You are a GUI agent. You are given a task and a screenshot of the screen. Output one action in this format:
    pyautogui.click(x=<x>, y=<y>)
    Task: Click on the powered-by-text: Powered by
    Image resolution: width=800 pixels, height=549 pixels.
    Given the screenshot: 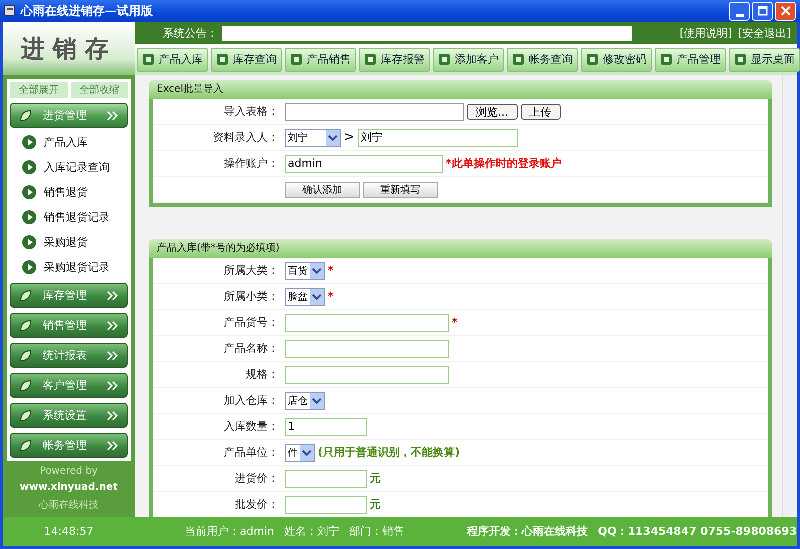 What is the action you would take?
    pyautogui.click(x=69, y=471)
    